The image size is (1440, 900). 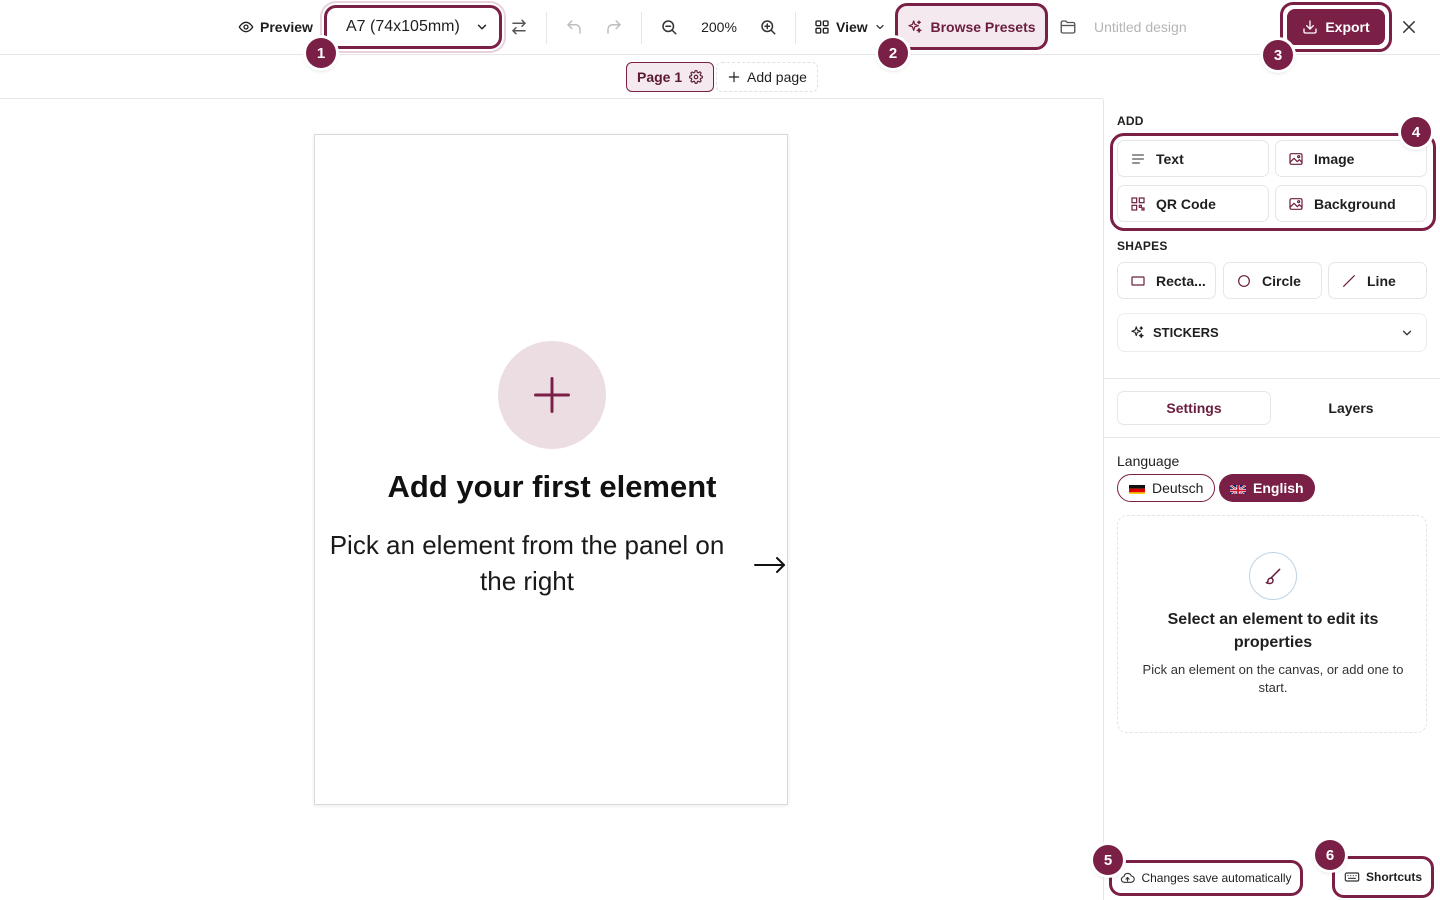 I want to click on zoom-in-button, so click(x=768, y=27).